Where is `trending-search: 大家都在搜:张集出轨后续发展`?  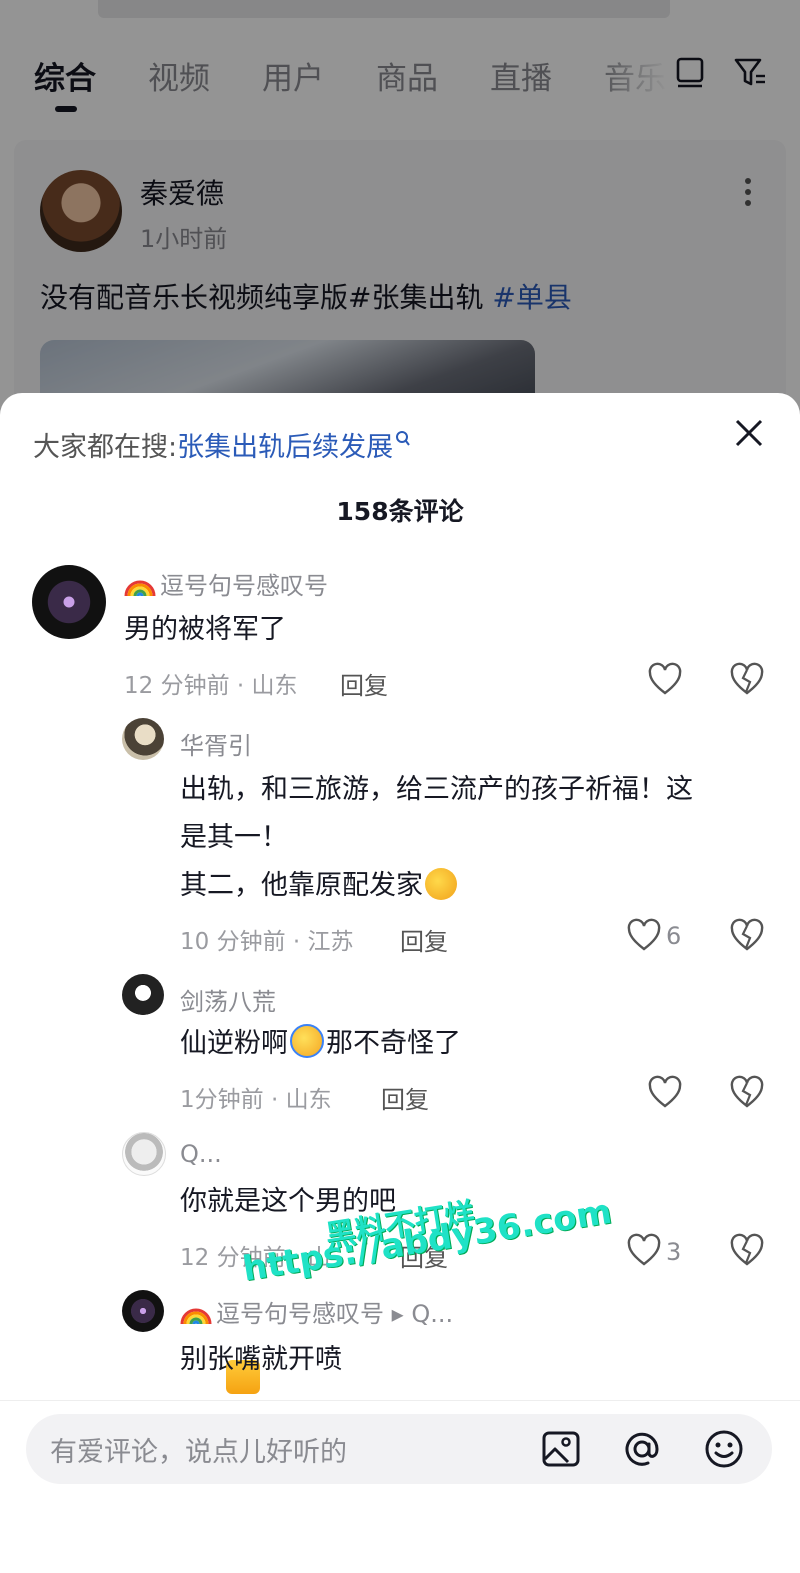
trending-search: 大家都在搜:张集出轨后续发展 is located at coordinates (222, 444).